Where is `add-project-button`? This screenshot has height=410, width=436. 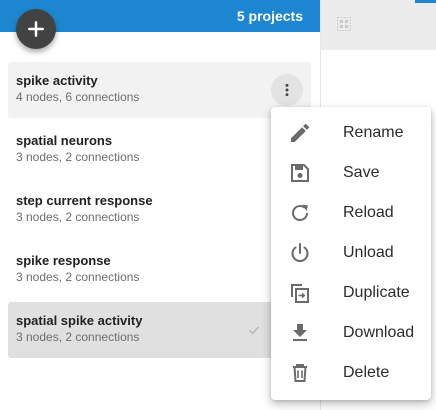 add-project-button is located at coordinates (36, 29).